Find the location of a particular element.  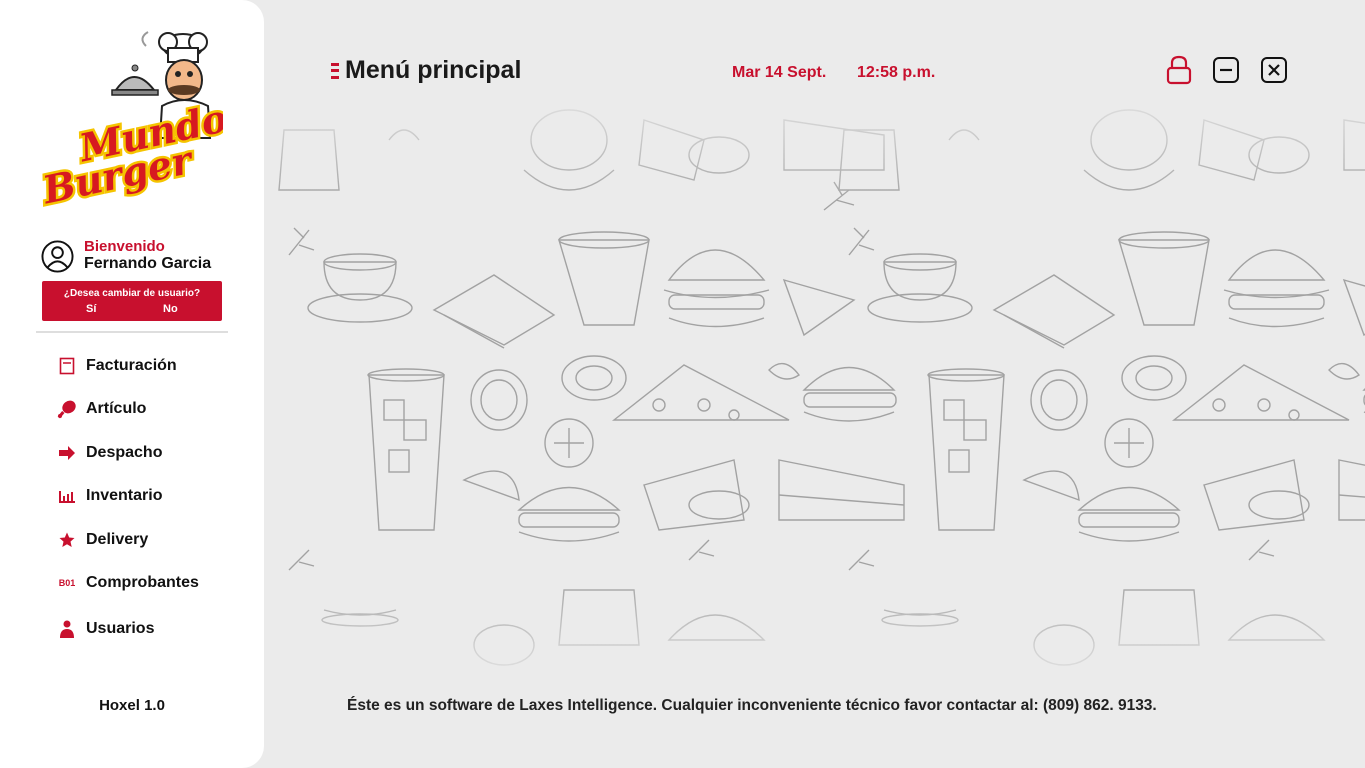

sidebar-item-label: Comprobantes is located at coordinates (142, 582).